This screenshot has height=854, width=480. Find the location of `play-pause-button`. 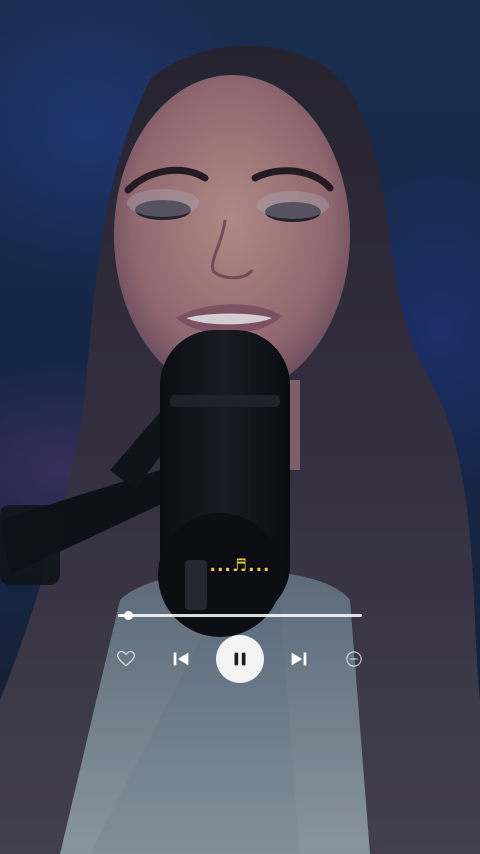

play-pause-button is located at coordinates (240, 659).